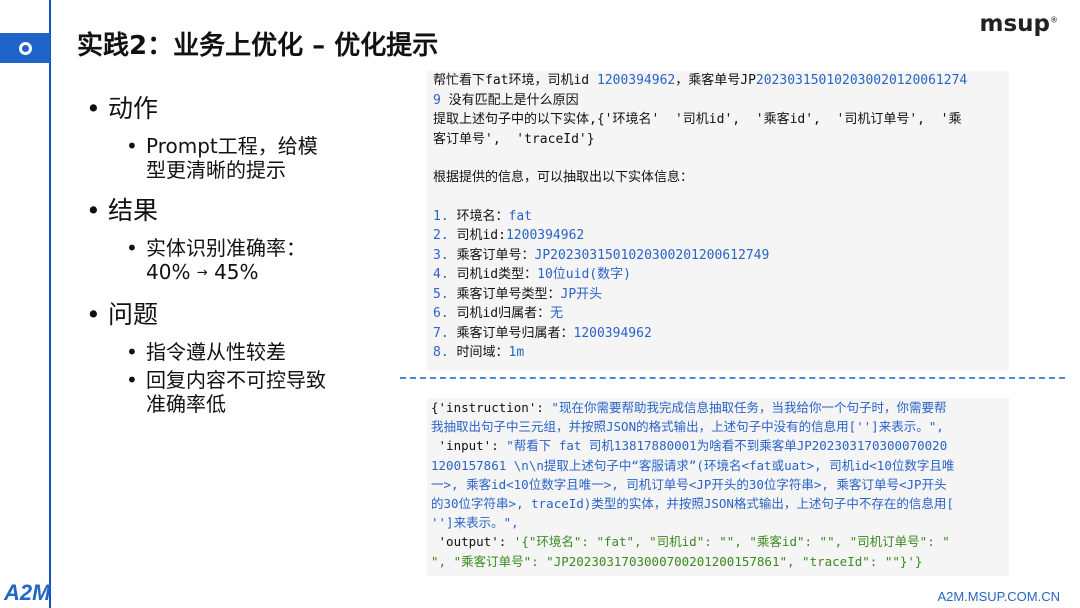  What do you see at coordinates (718, 314) in the screenshot?
I see `entity-item: 6. 司机id归属者：无` at bounding box center [718, 314].